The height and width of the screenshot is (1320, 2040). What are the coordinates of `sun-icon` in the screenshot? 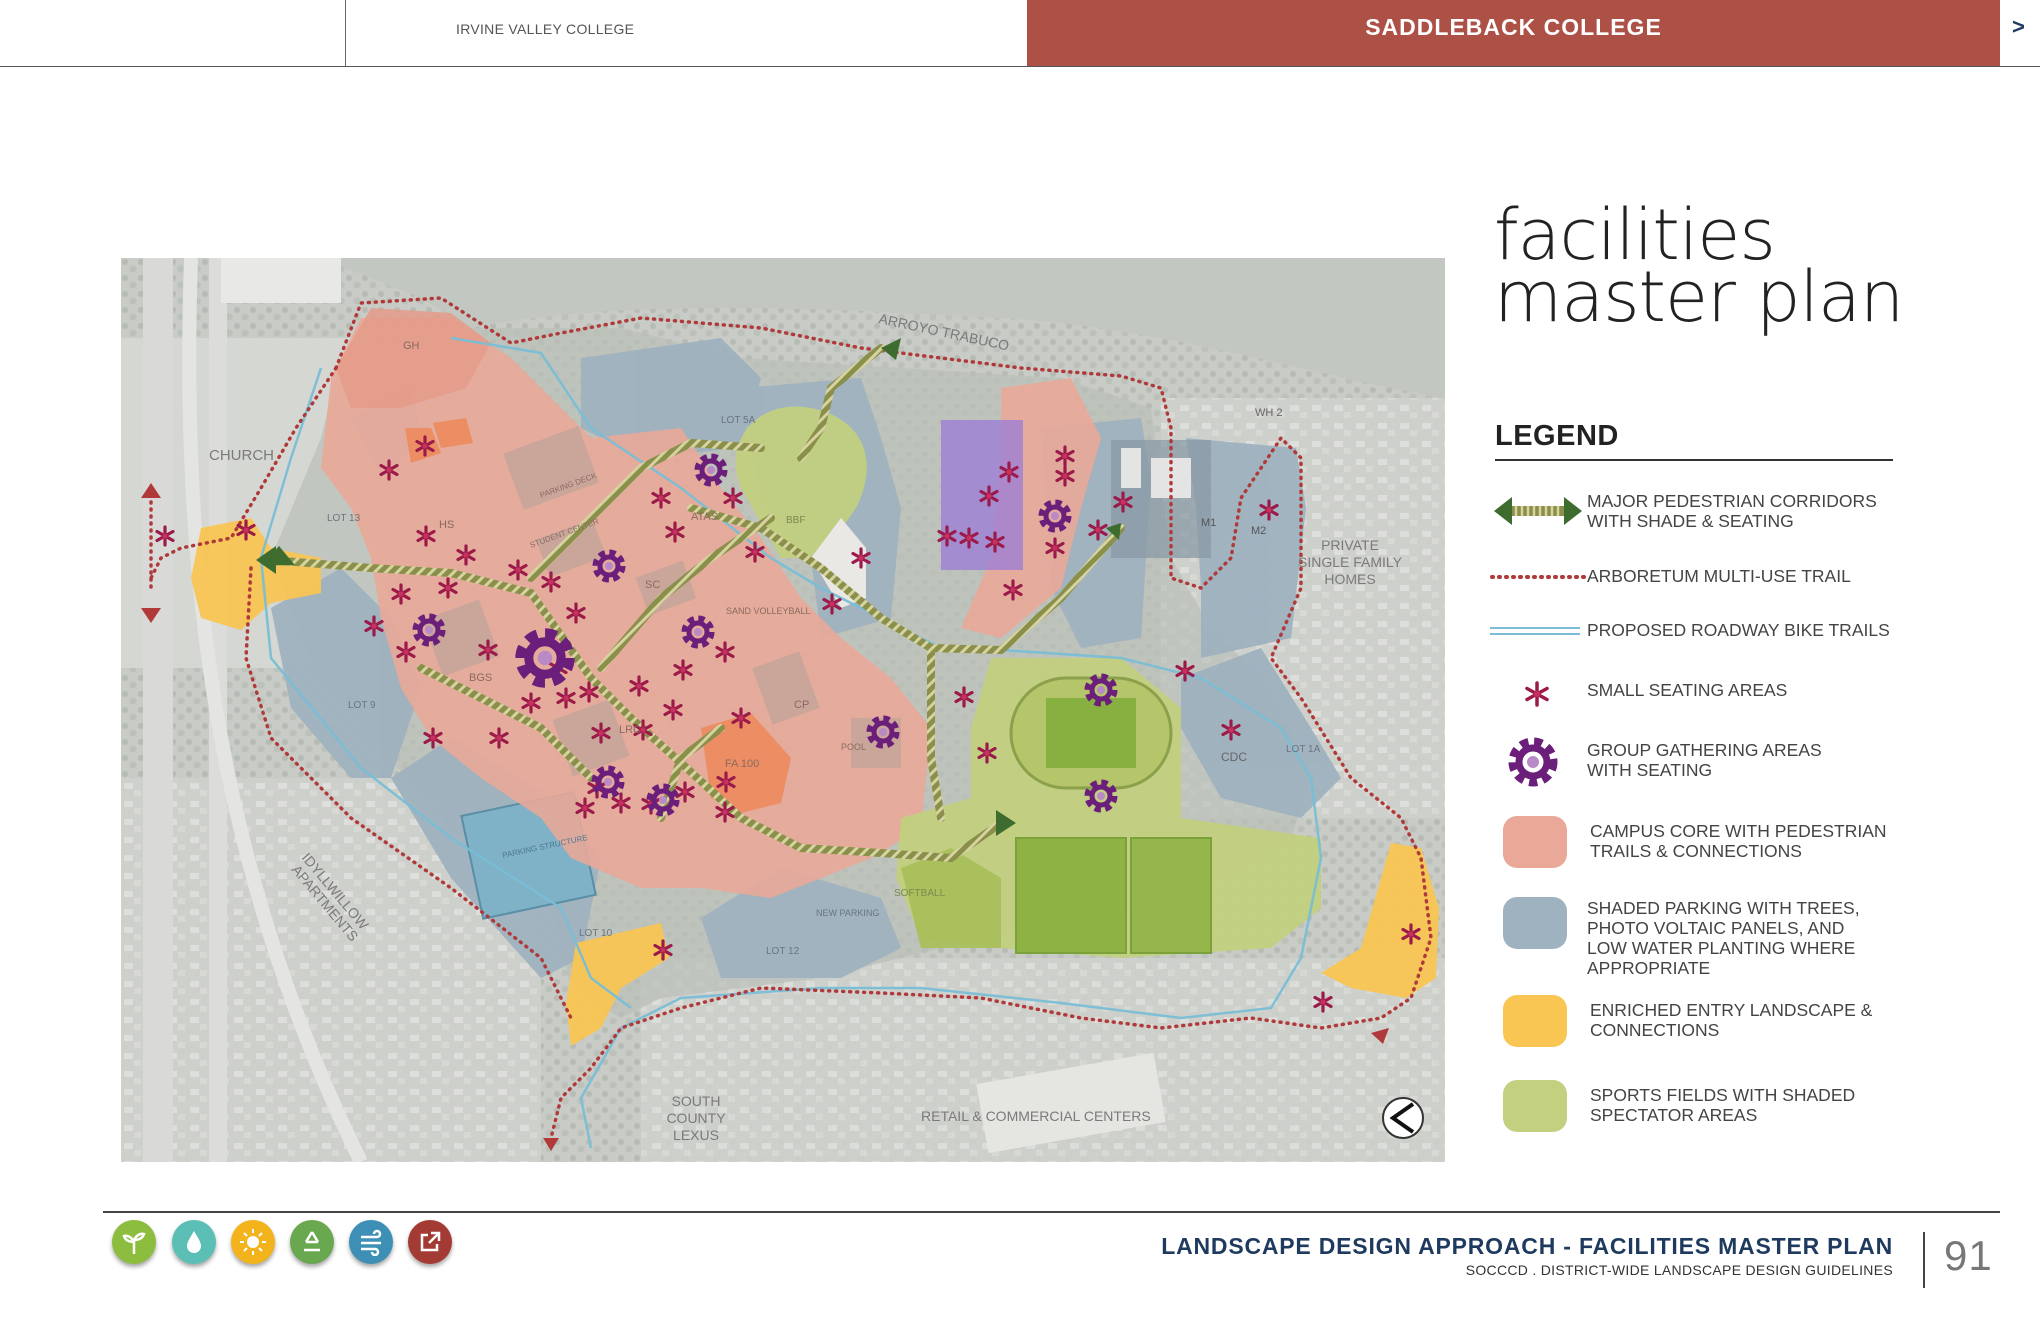 It's located at (253, 1242).